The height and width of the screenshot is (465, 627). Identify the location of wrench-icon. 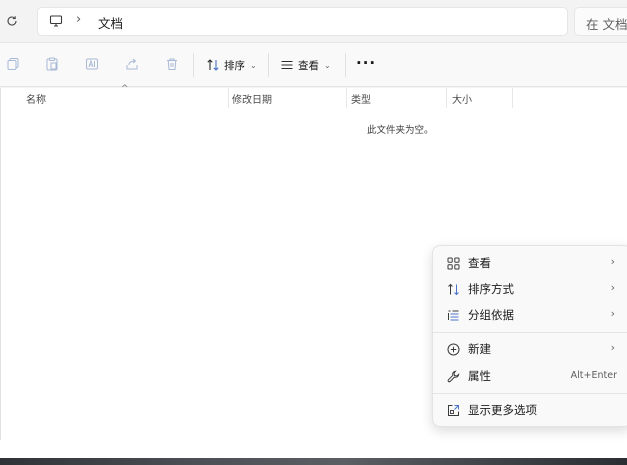
(453, 376).